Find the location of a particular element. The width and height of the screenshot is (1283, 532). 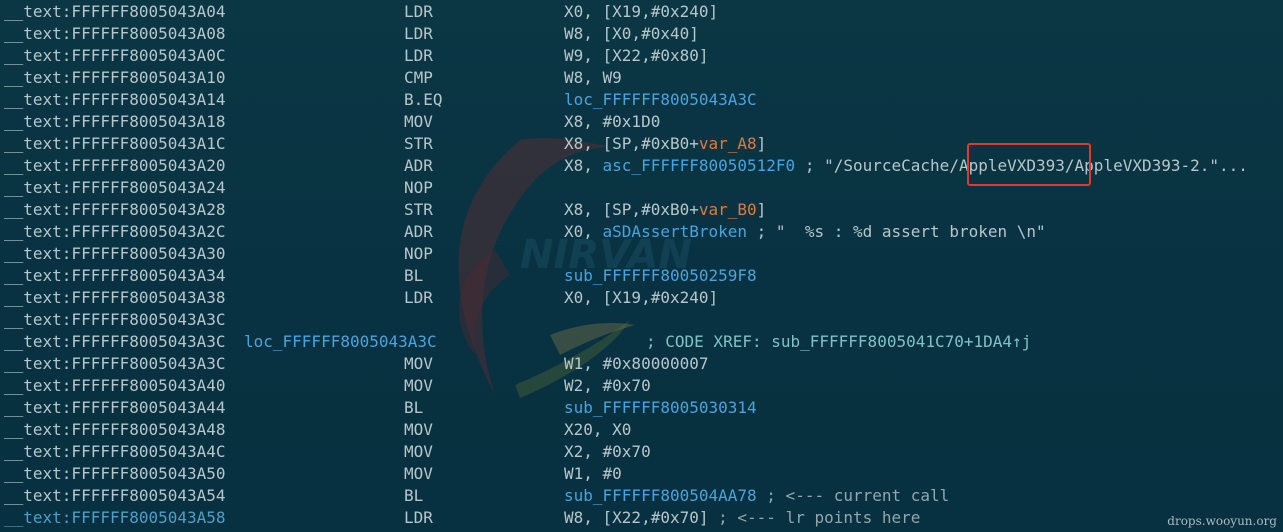

instruction-operands: W8, W9 is located at coordinates (593, 78).